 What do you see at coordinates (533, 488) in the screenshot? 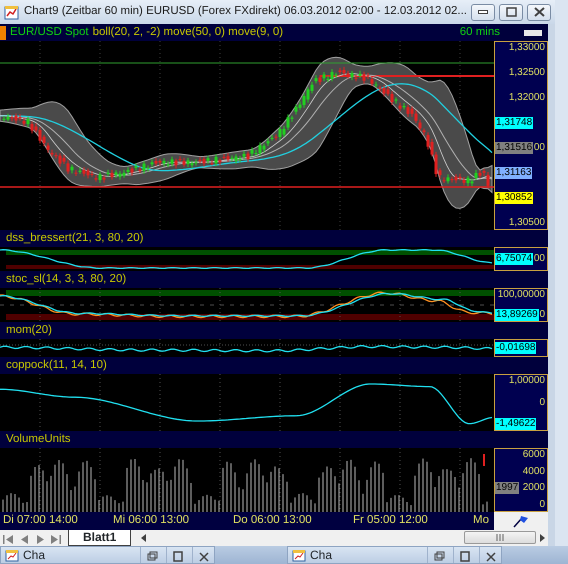
I see `axis-label: 2000` at bounding box center [533, 488].